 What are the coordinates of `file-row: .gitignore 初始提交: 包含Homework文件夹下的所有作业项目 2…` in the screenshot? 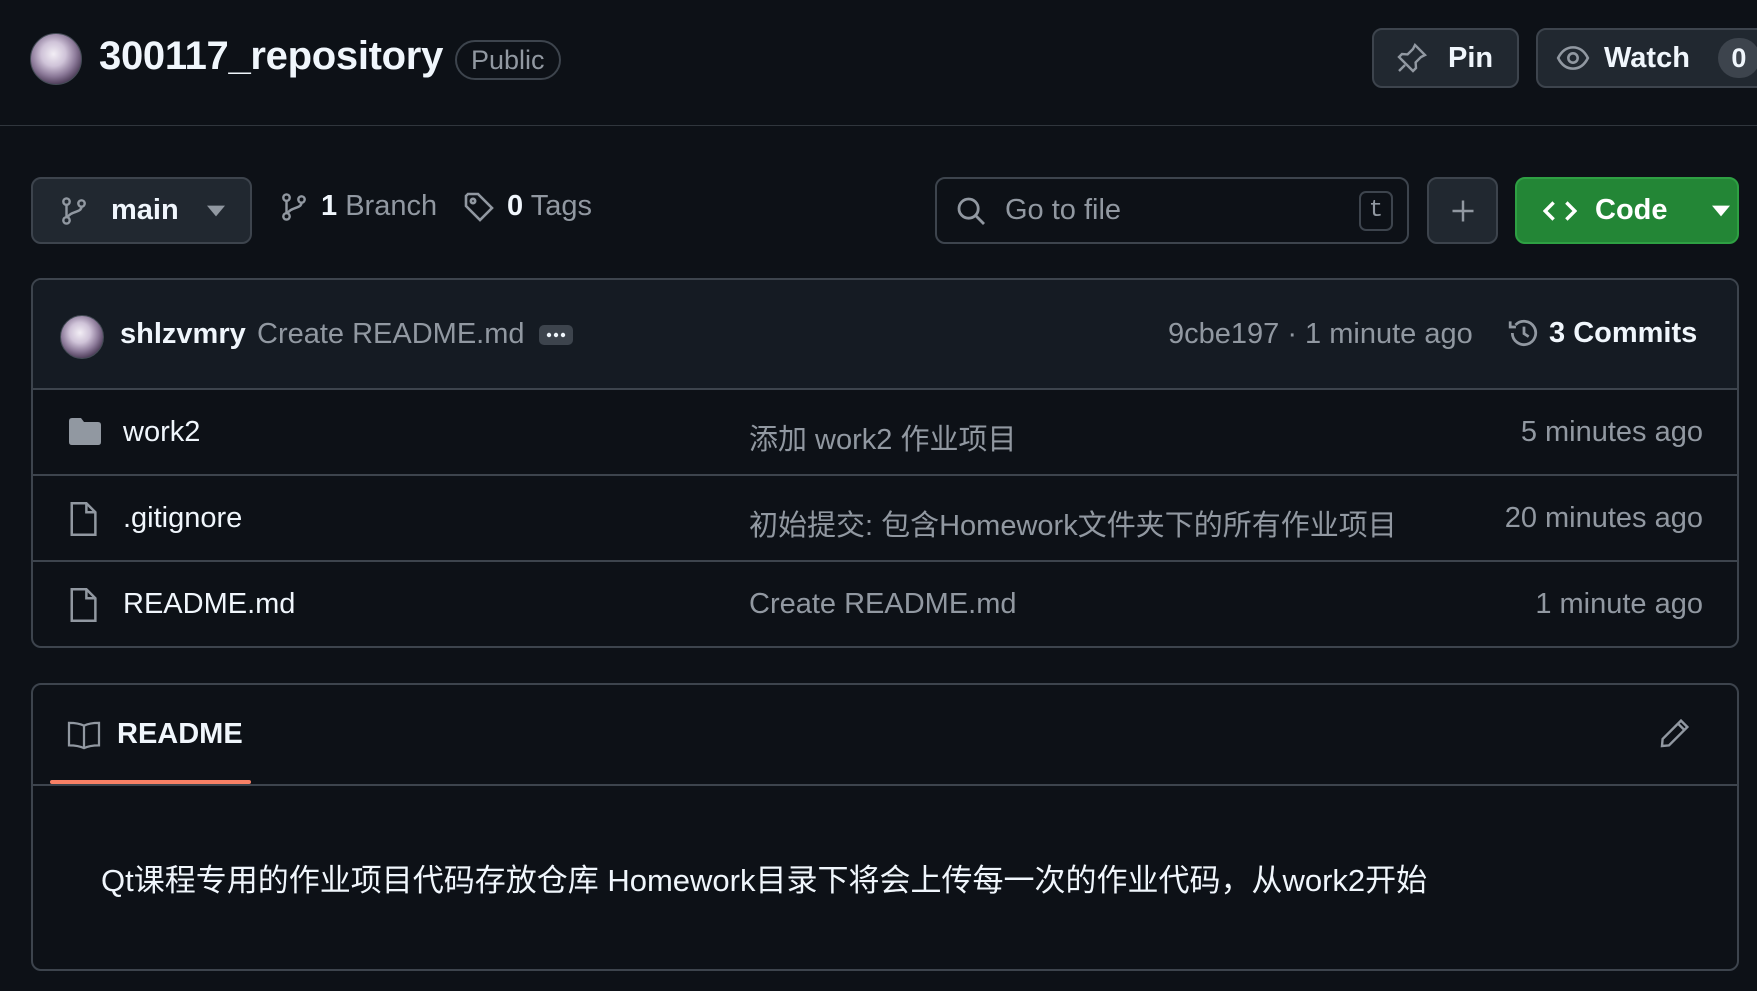 It's located at (885, 519).